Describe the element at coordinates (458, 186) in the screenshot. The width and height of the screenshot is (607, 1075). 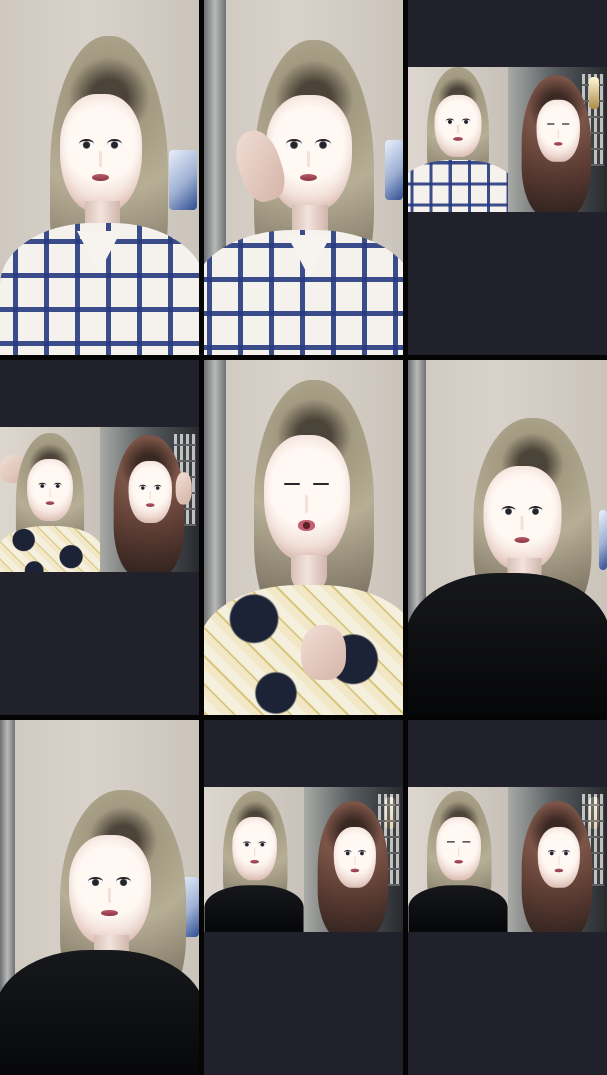
I see `plaid-shirt` at that location.